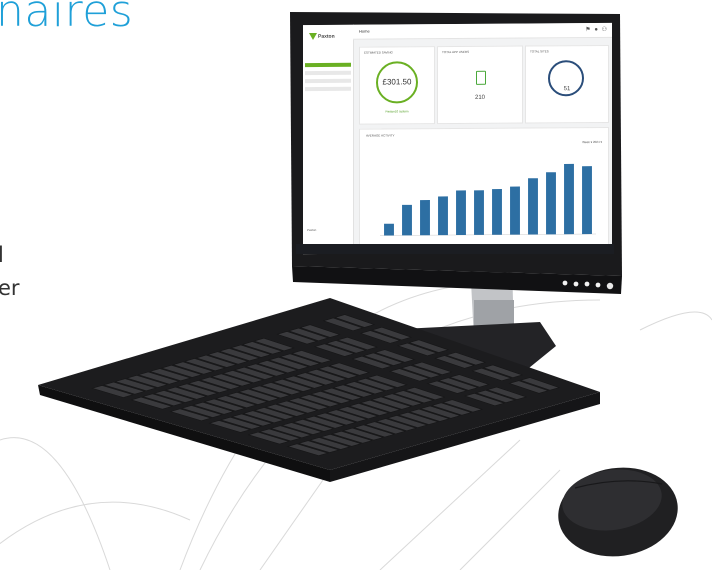 This screenshot has height=570, width=712. I want to click on bar-chart, so click(488, 199).